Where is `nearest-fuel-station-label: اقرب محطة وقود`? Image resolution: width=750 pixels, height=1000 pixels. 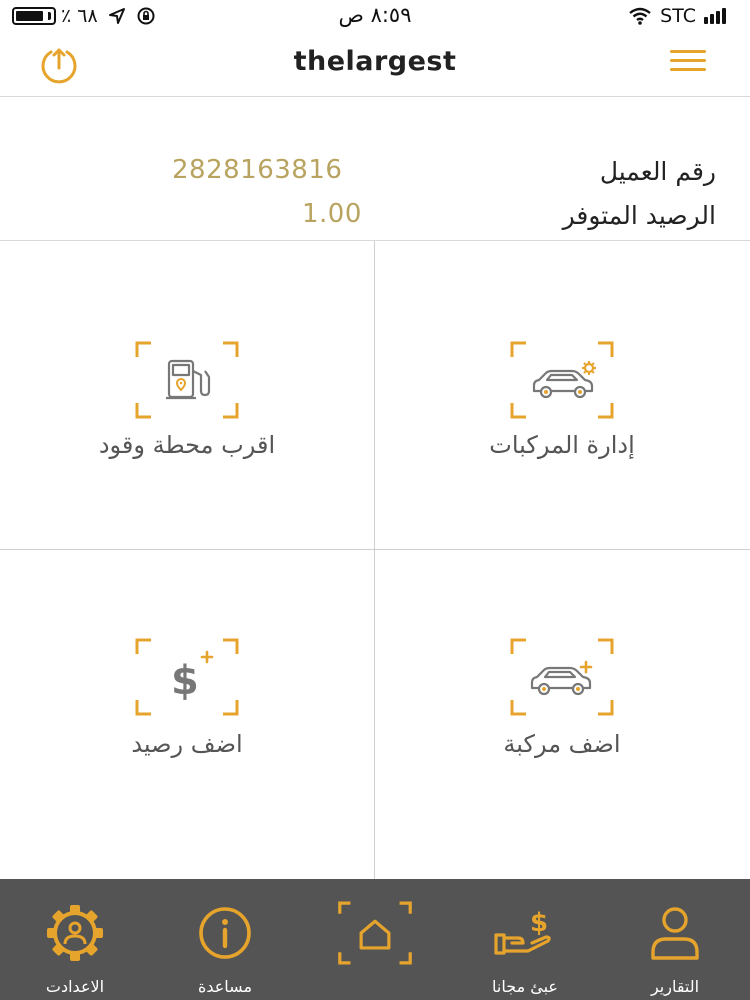
nearest-fuel-station-label: اقرب محطة وقود is located at coordinates (187, 445).